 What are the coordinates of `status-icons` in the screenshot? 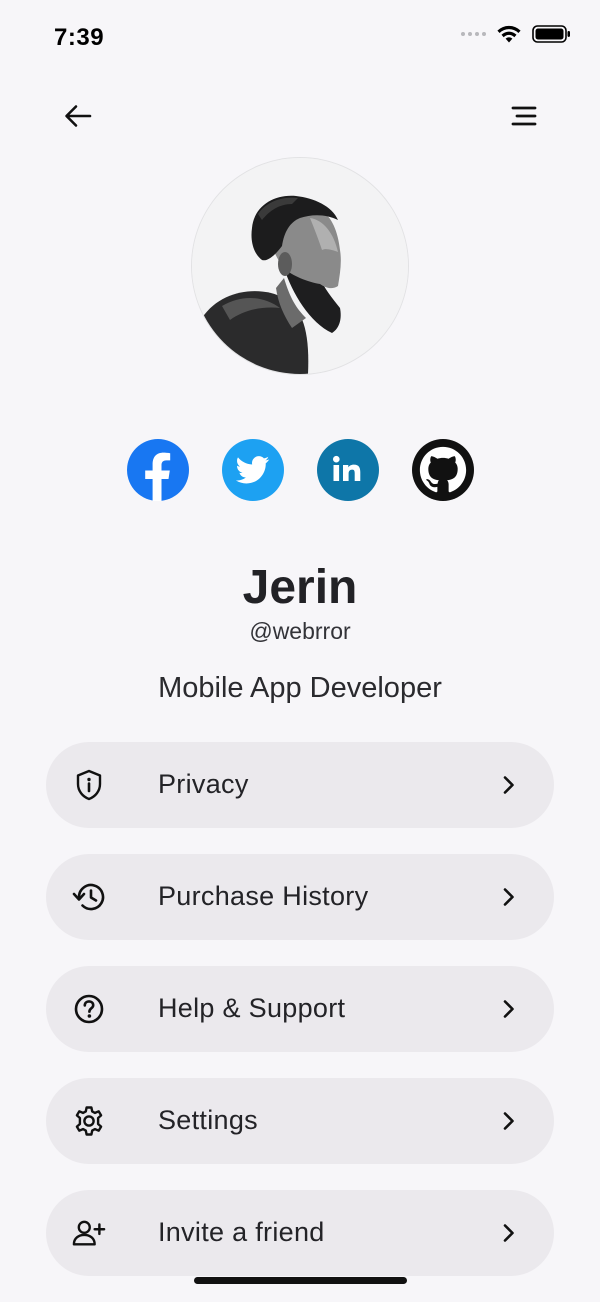 It's located at (516, 34).